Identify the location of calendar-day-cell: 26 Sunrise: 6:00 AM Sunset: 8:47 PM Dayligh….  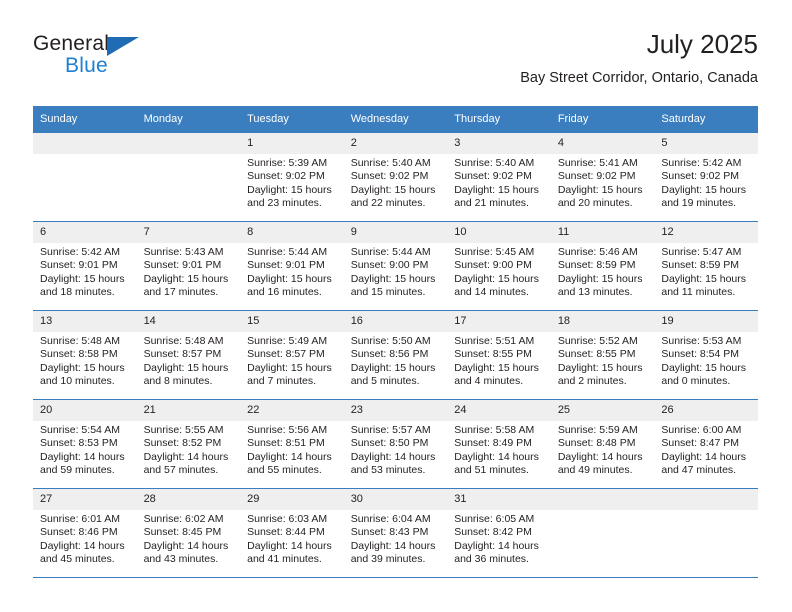
(706, 444).